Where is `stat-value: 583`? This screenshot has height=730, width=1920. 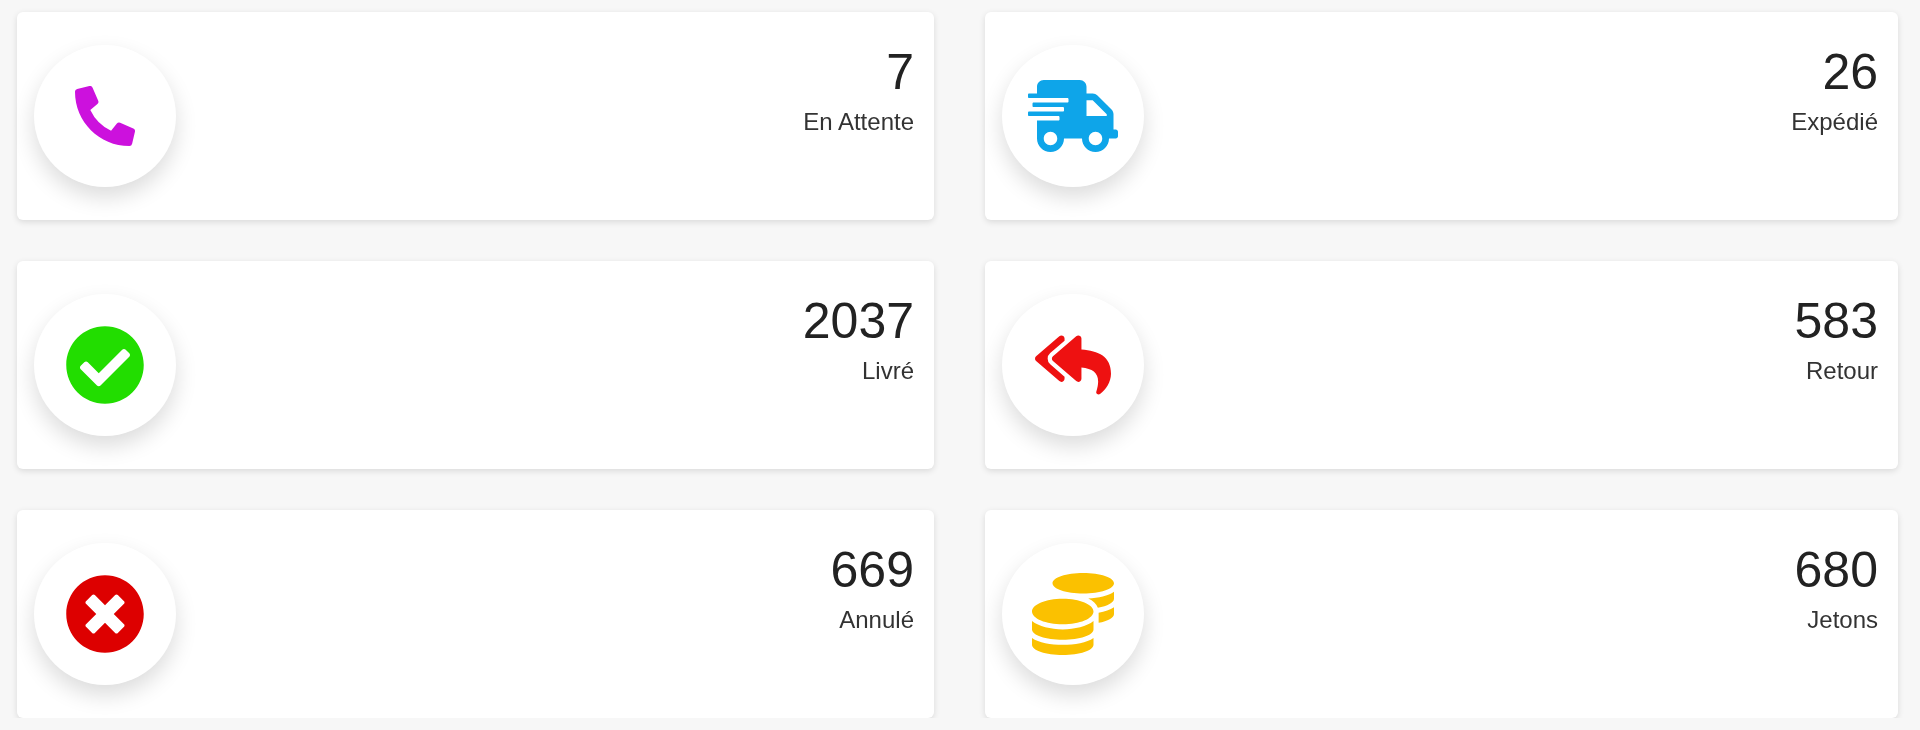
stat-value: 583 is located at coordinates (1836, 321).